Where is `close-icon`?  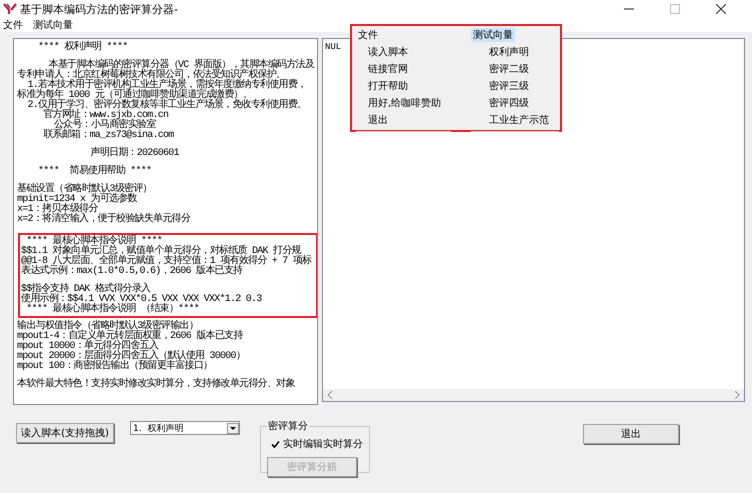
close-icon is located at coordinates (721, 9).